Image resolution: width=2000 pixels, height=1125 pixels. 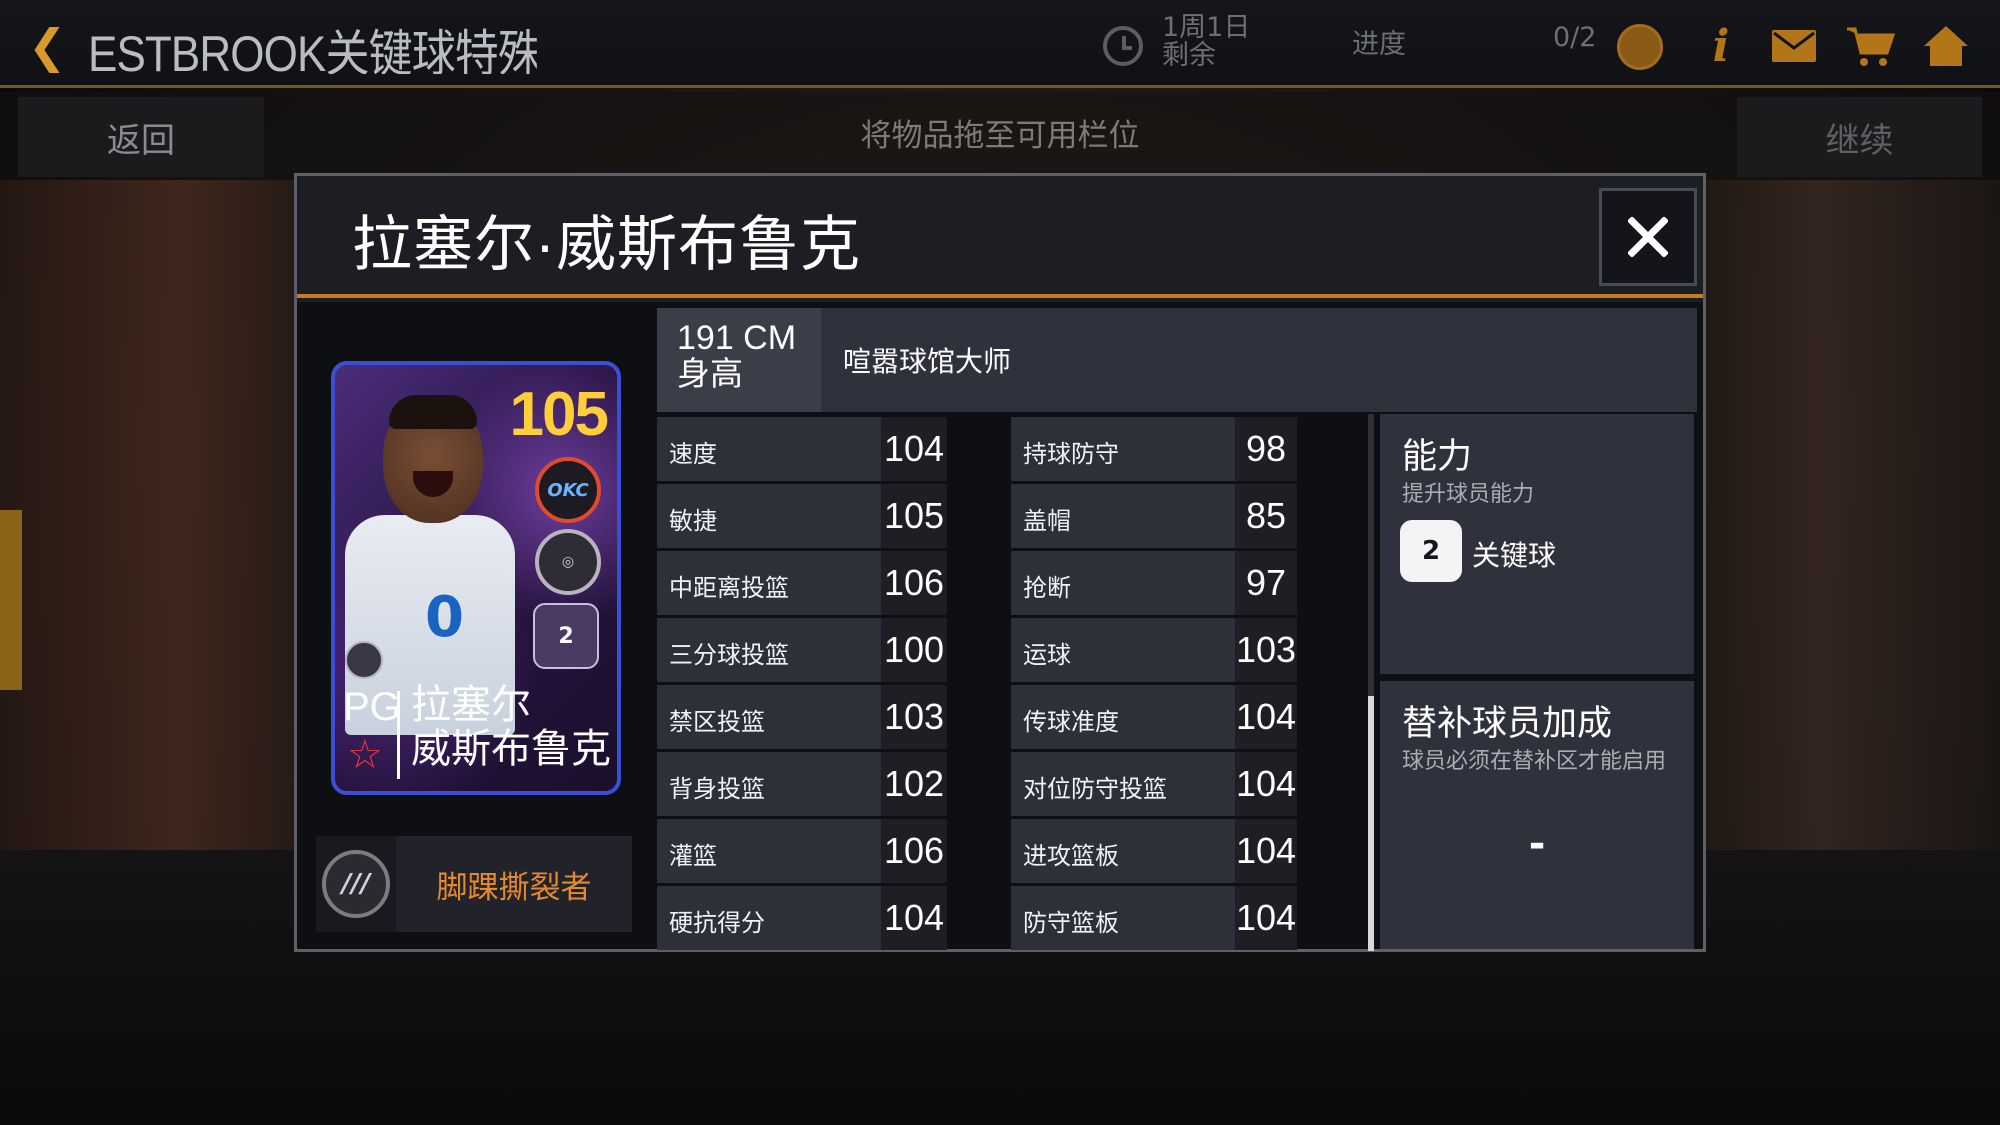 What do you see at coordinates (729, 588) in the screenshot?
I see `stat-label: 中距离投篮` at bounding box center [729, 588].